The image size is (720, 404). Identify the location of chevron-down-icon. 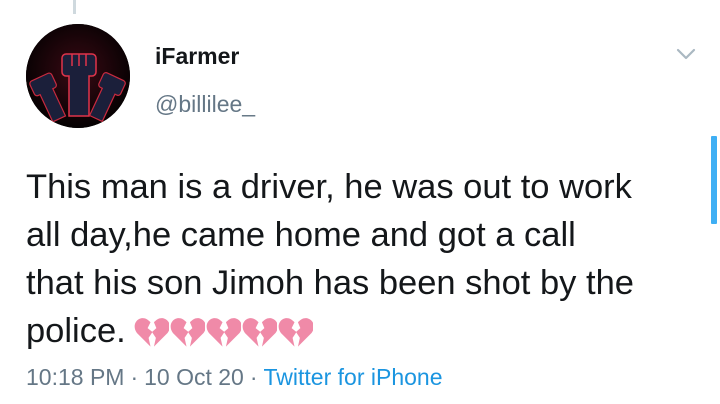
(686, 54).